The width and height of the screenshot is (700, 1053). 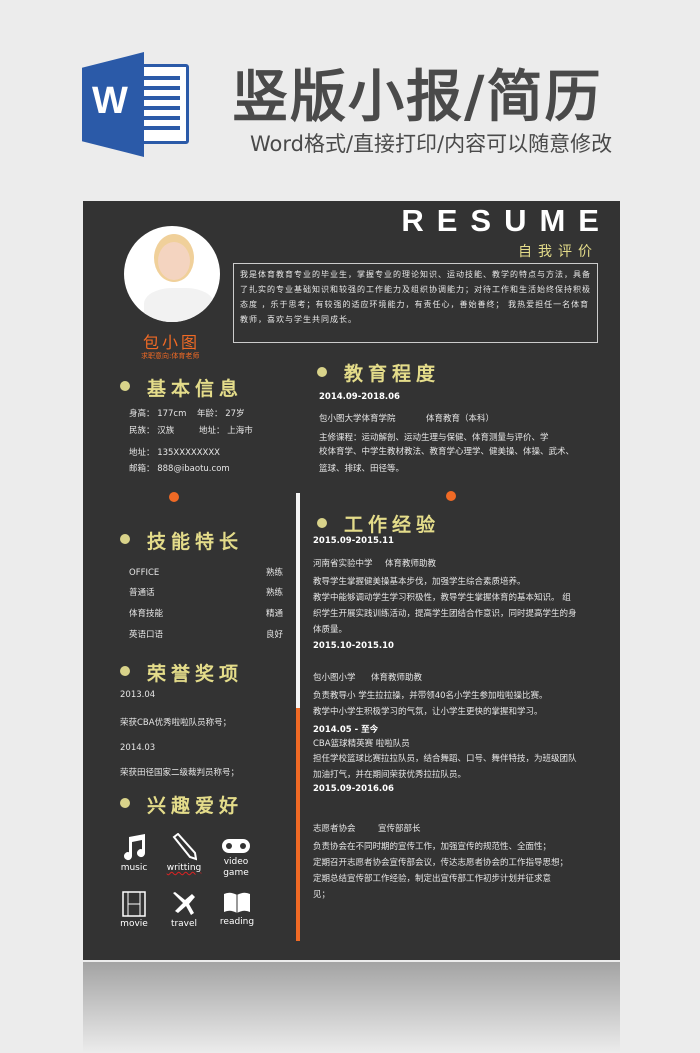 What do you see at coordinates (152, 431) in the screenshot?
I see `ethnicity: 民族： 汉族` at bounding box center [152, 431].